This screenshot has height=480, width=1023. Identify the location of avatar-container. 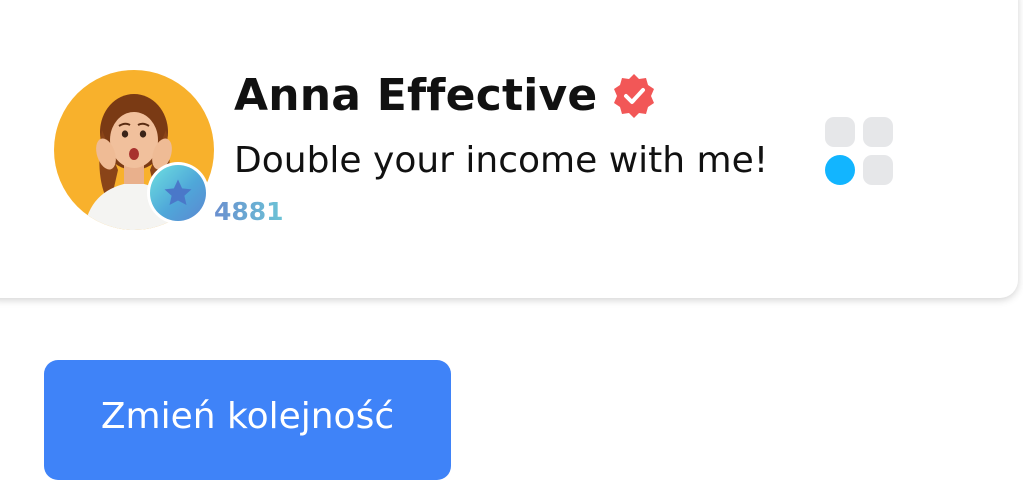
(134, 150).